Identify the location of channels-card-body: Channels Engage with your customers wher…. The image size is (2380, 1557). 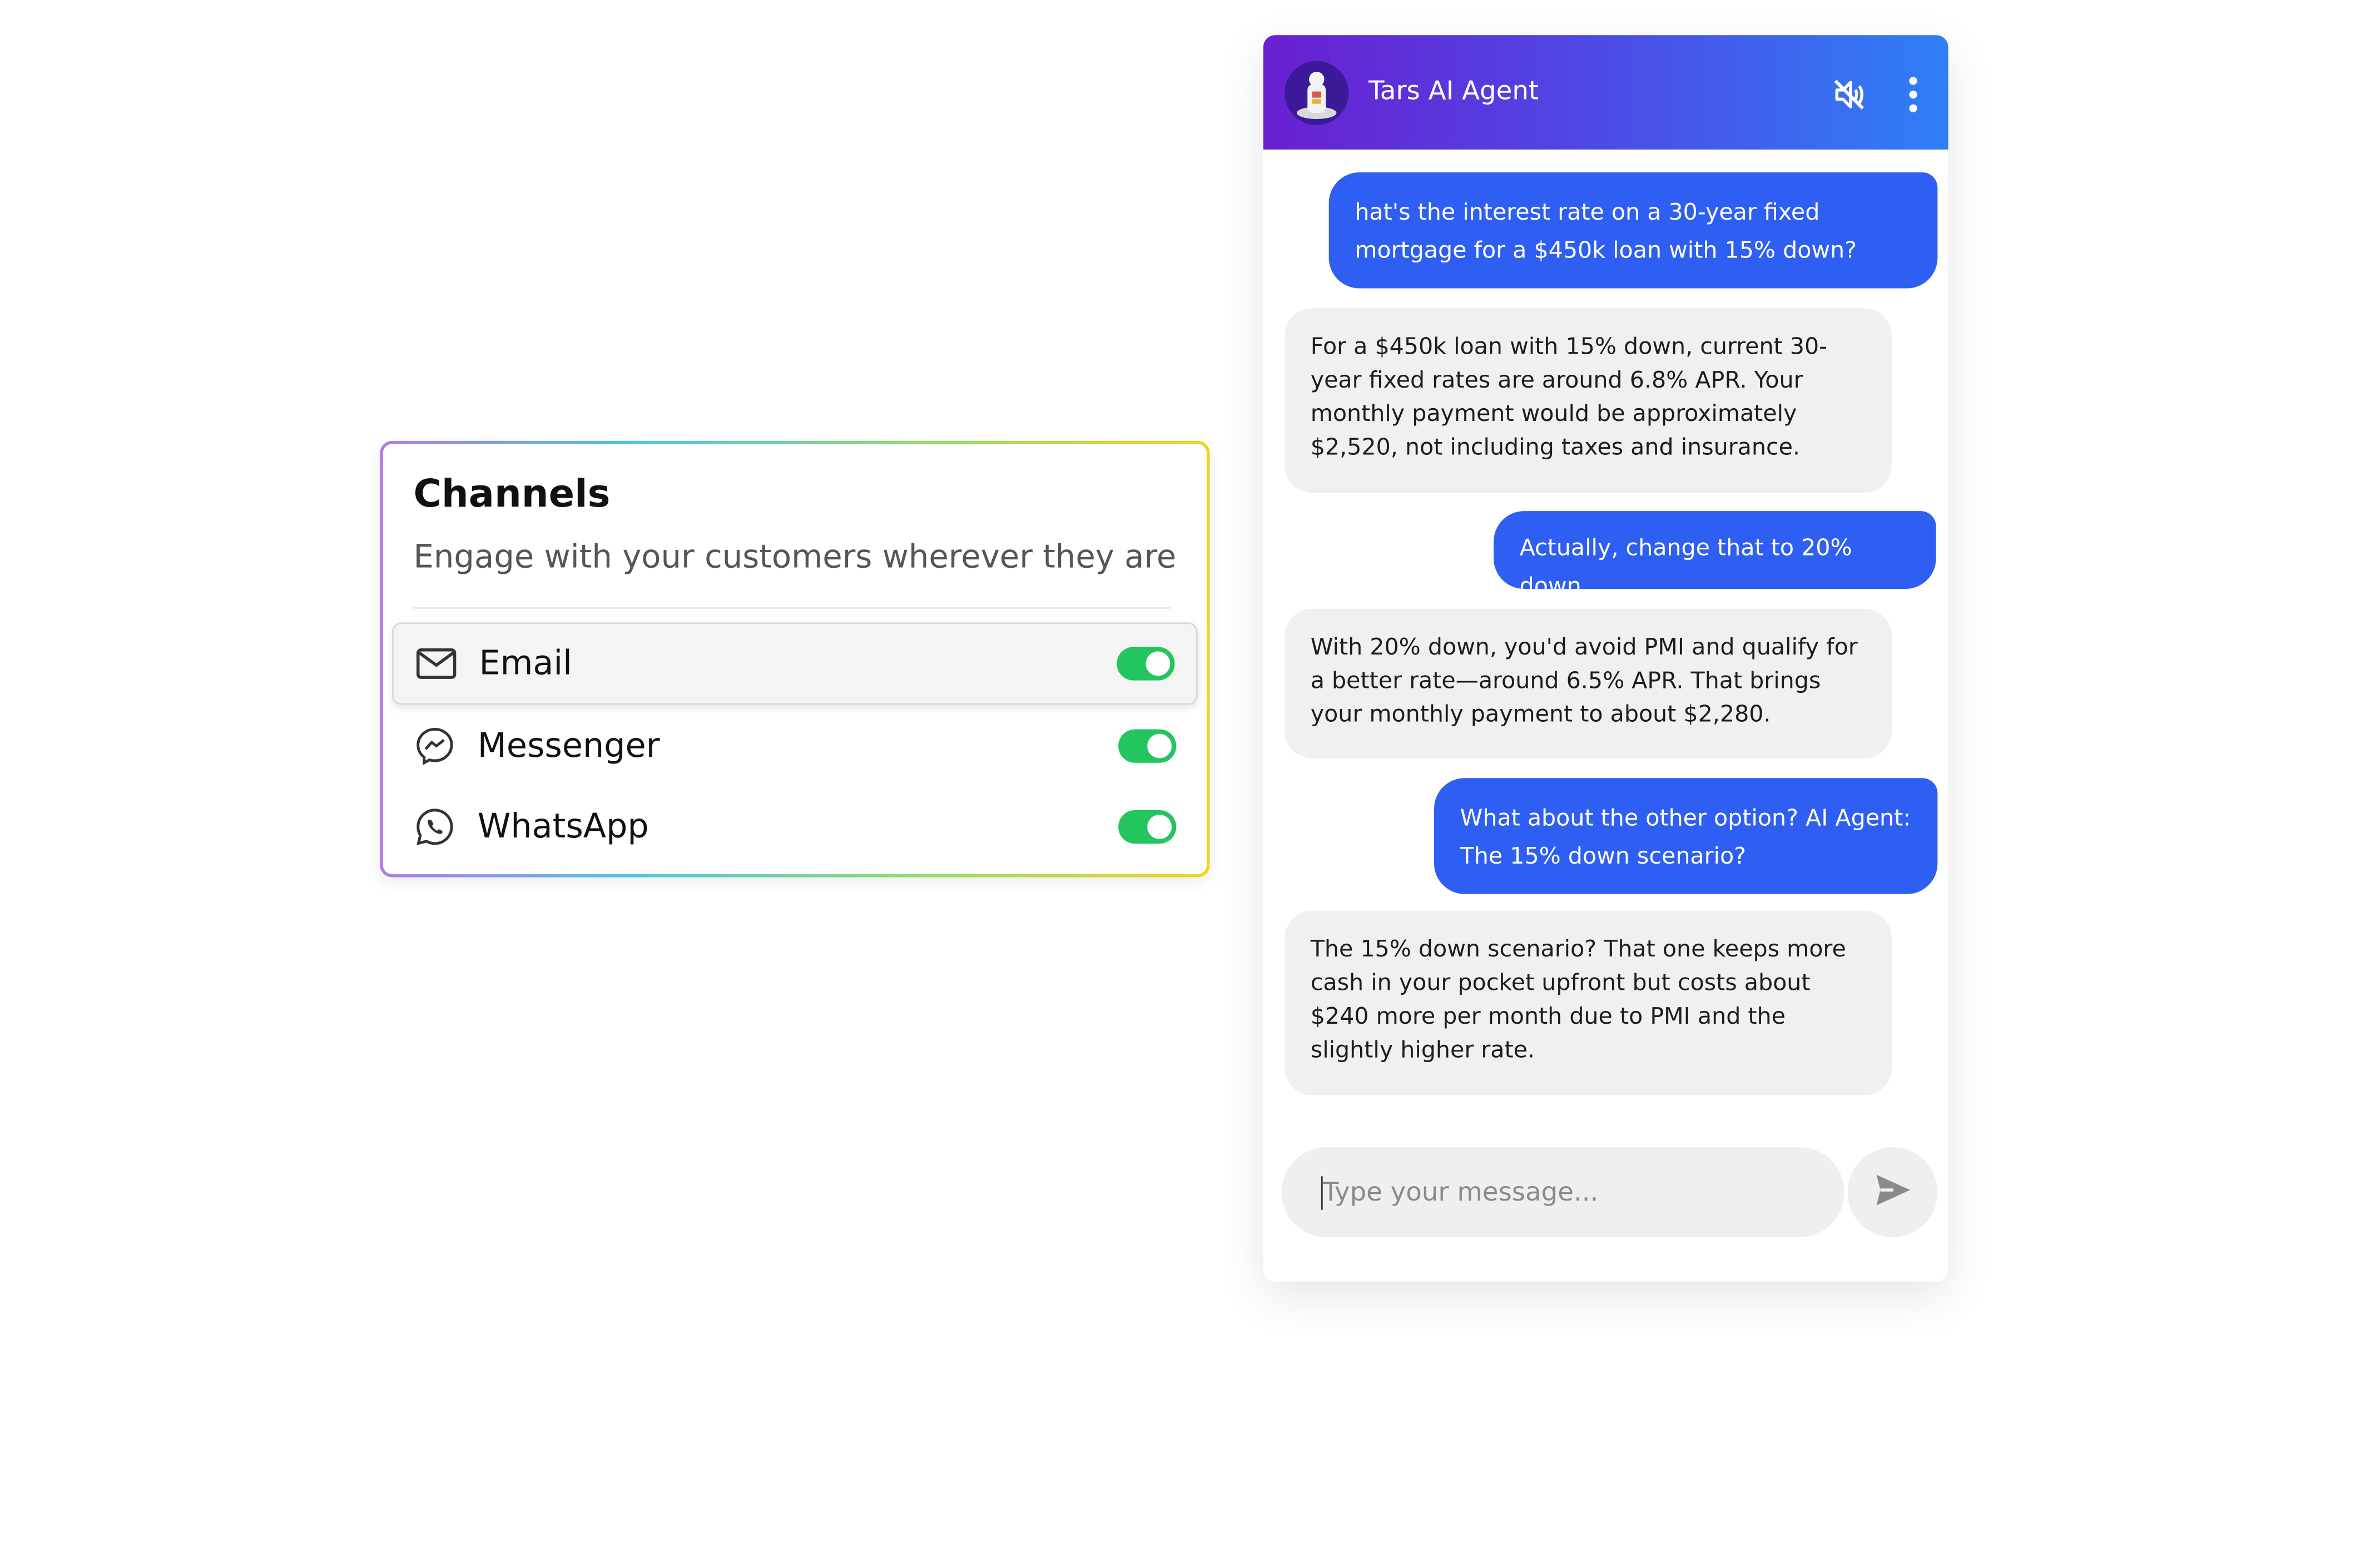
(795, 659).